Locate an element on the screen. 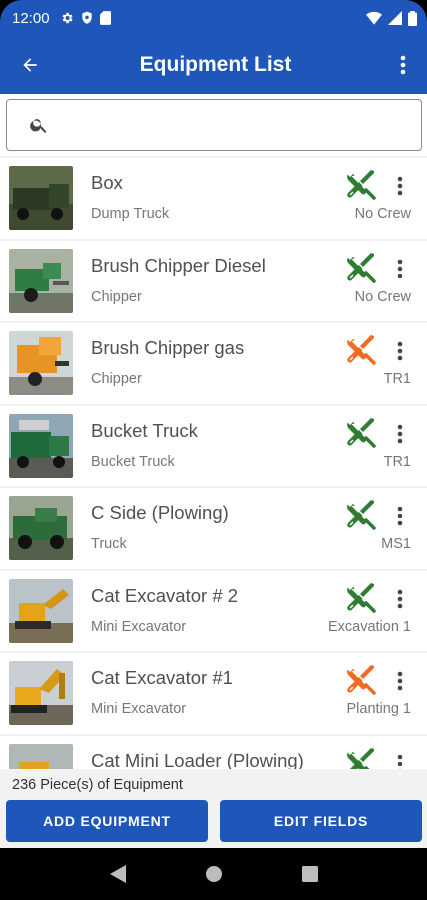 This screenshot has width=427, height=900. equipment-list-item: Brush Chipper Diesel Chipper No Crew is located at coordinates (213, 280).